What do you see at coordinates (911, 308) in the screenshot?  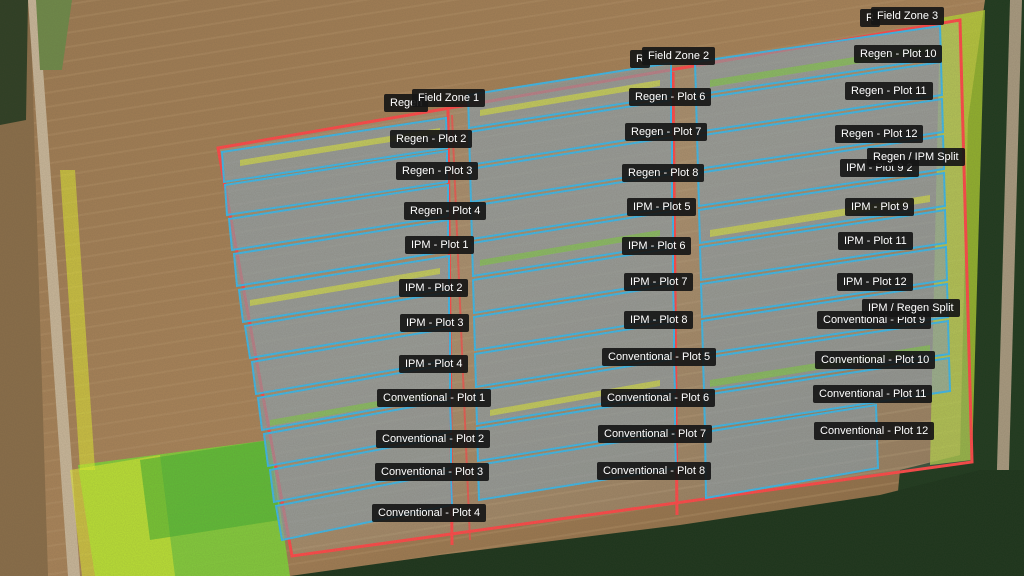 I see `label-ipm-regen-split: IPM / Regen Split` at bounding box center [911, 308].